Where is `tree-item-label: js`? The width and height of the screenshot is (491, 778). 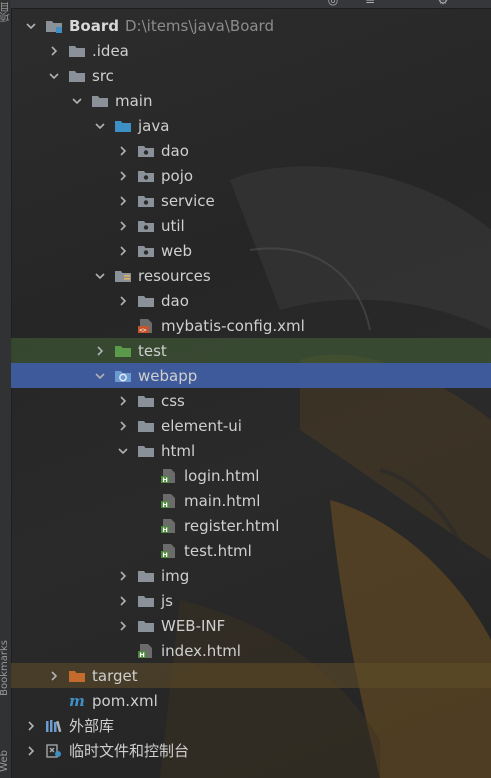
tree-item-label: js is located at coordinates (167, 600).